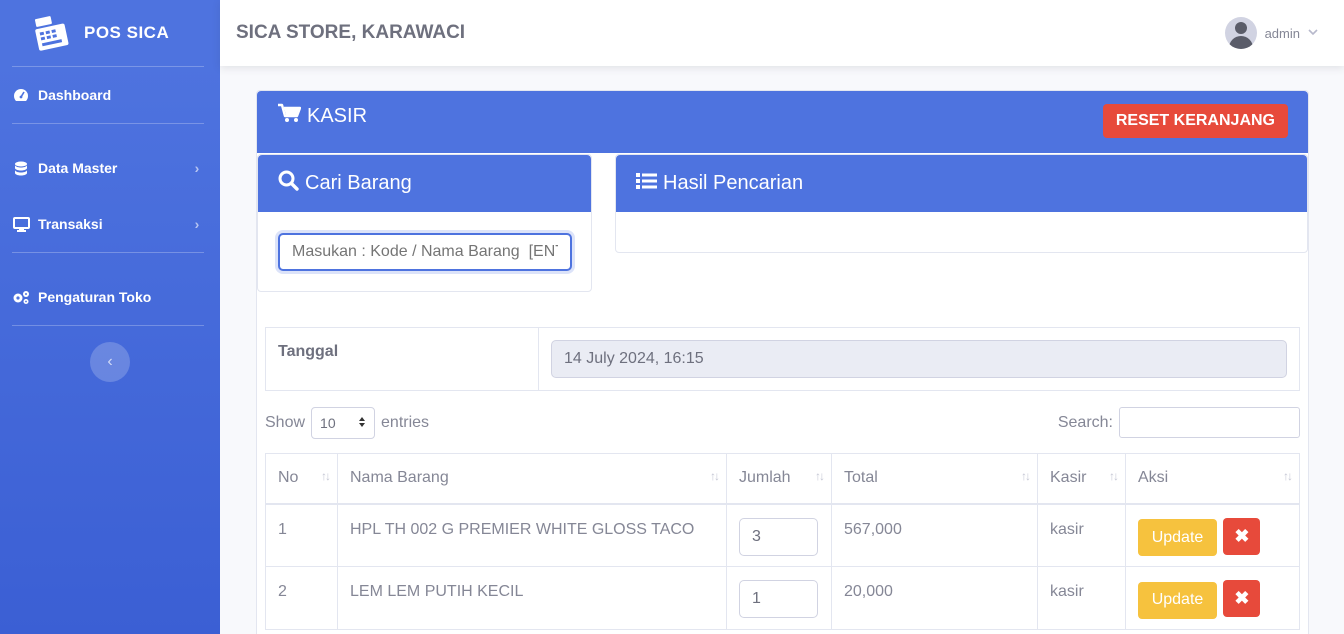 This screenshot has width=1344, height=634. Describe the element at coordinates (532, 535) in the screenshot. I see `cell-nama-barang: HPL TH 002 G PREMIER WHITE GLOSS TACO` at that location.